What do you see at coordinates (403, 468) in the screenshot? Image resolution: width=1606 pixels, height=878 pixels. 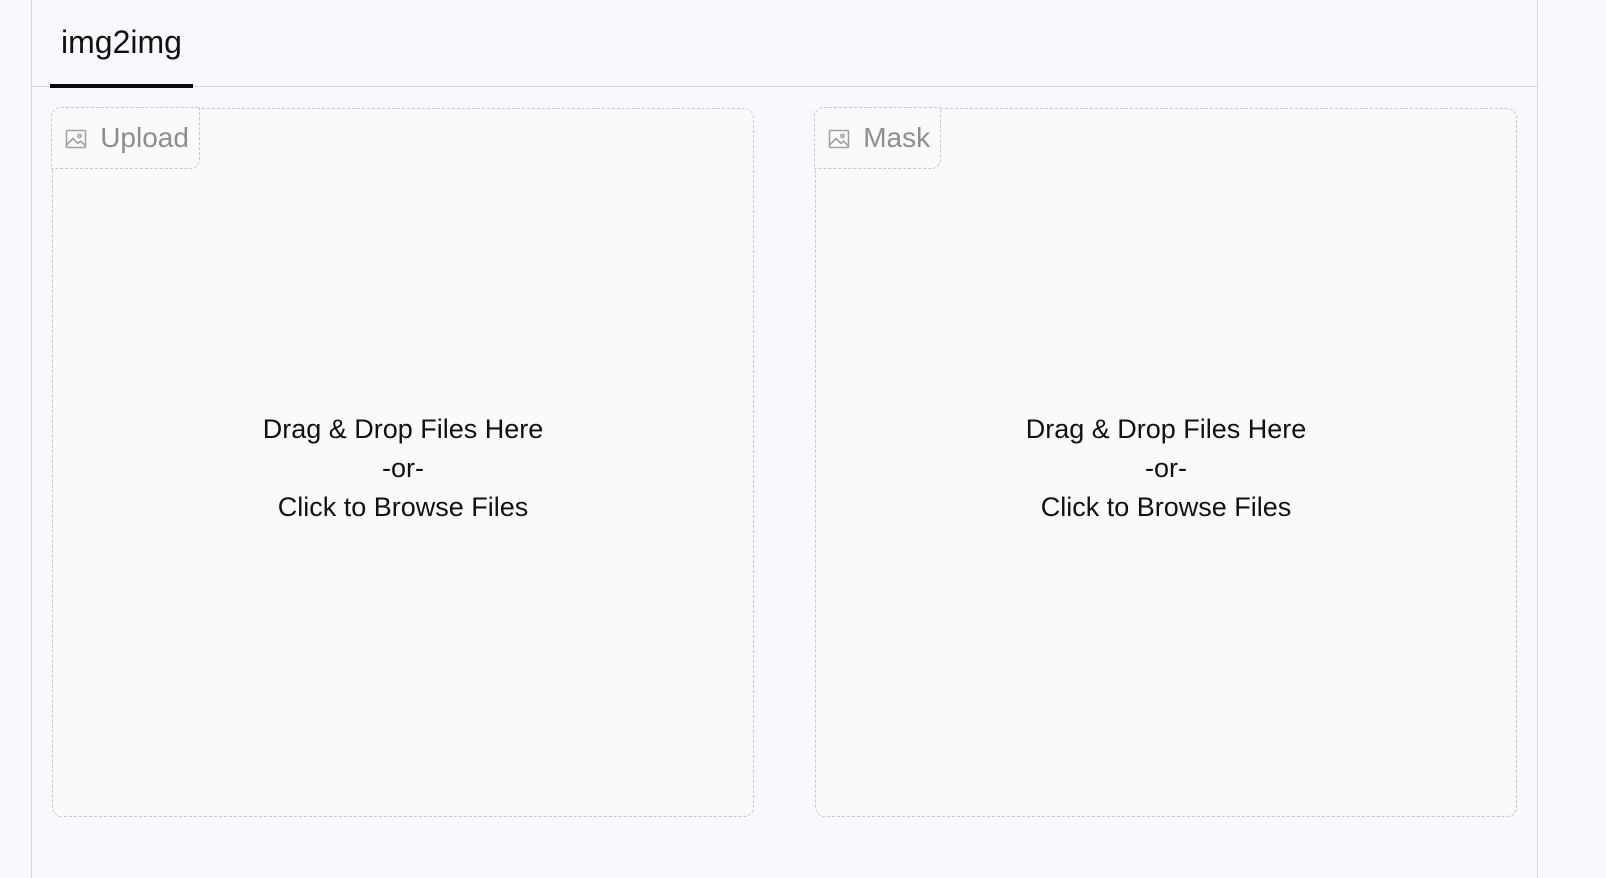 I see `upload-or-text: -or-` at bounding box center [403, 468].